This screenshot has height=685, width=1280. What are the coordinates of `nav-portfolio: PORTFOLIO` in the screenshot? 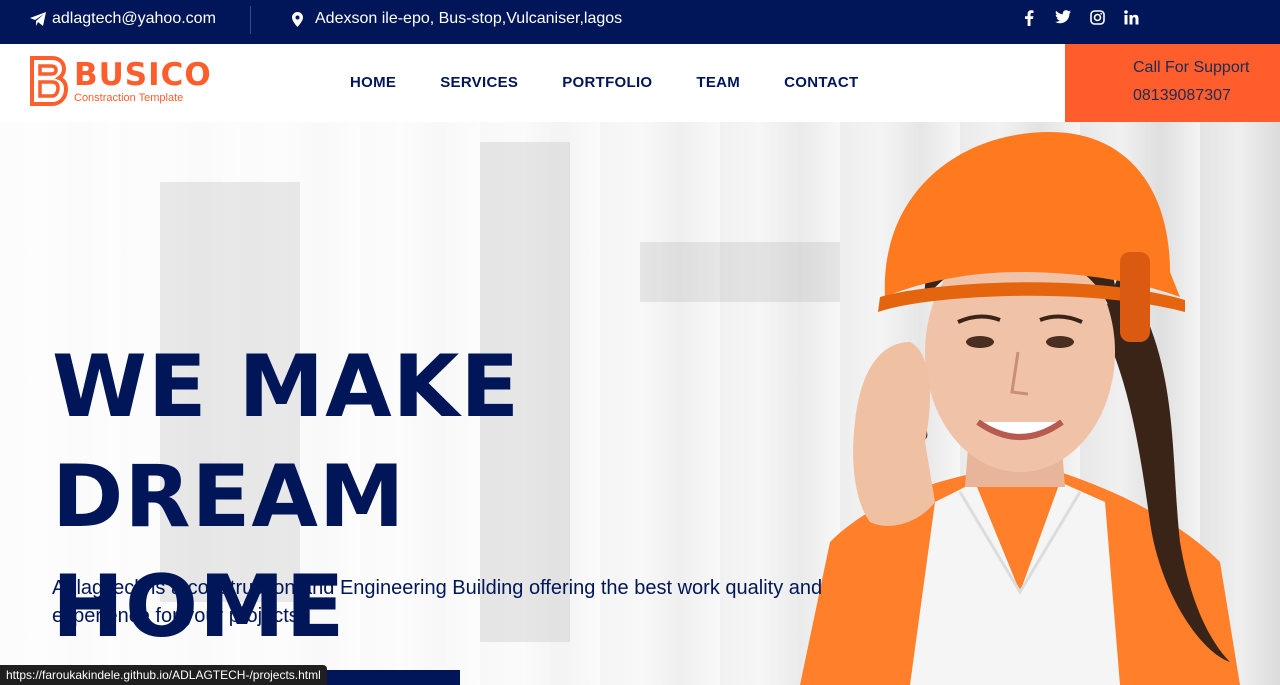 It's located at (607, 82).